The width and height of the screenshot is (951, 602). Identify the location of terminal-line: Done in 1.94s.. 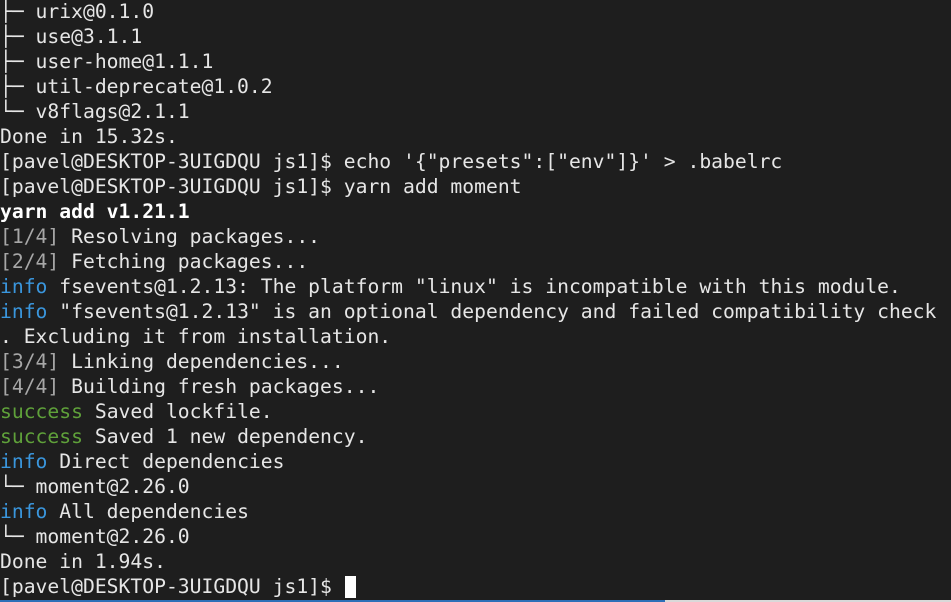
(475, 561).